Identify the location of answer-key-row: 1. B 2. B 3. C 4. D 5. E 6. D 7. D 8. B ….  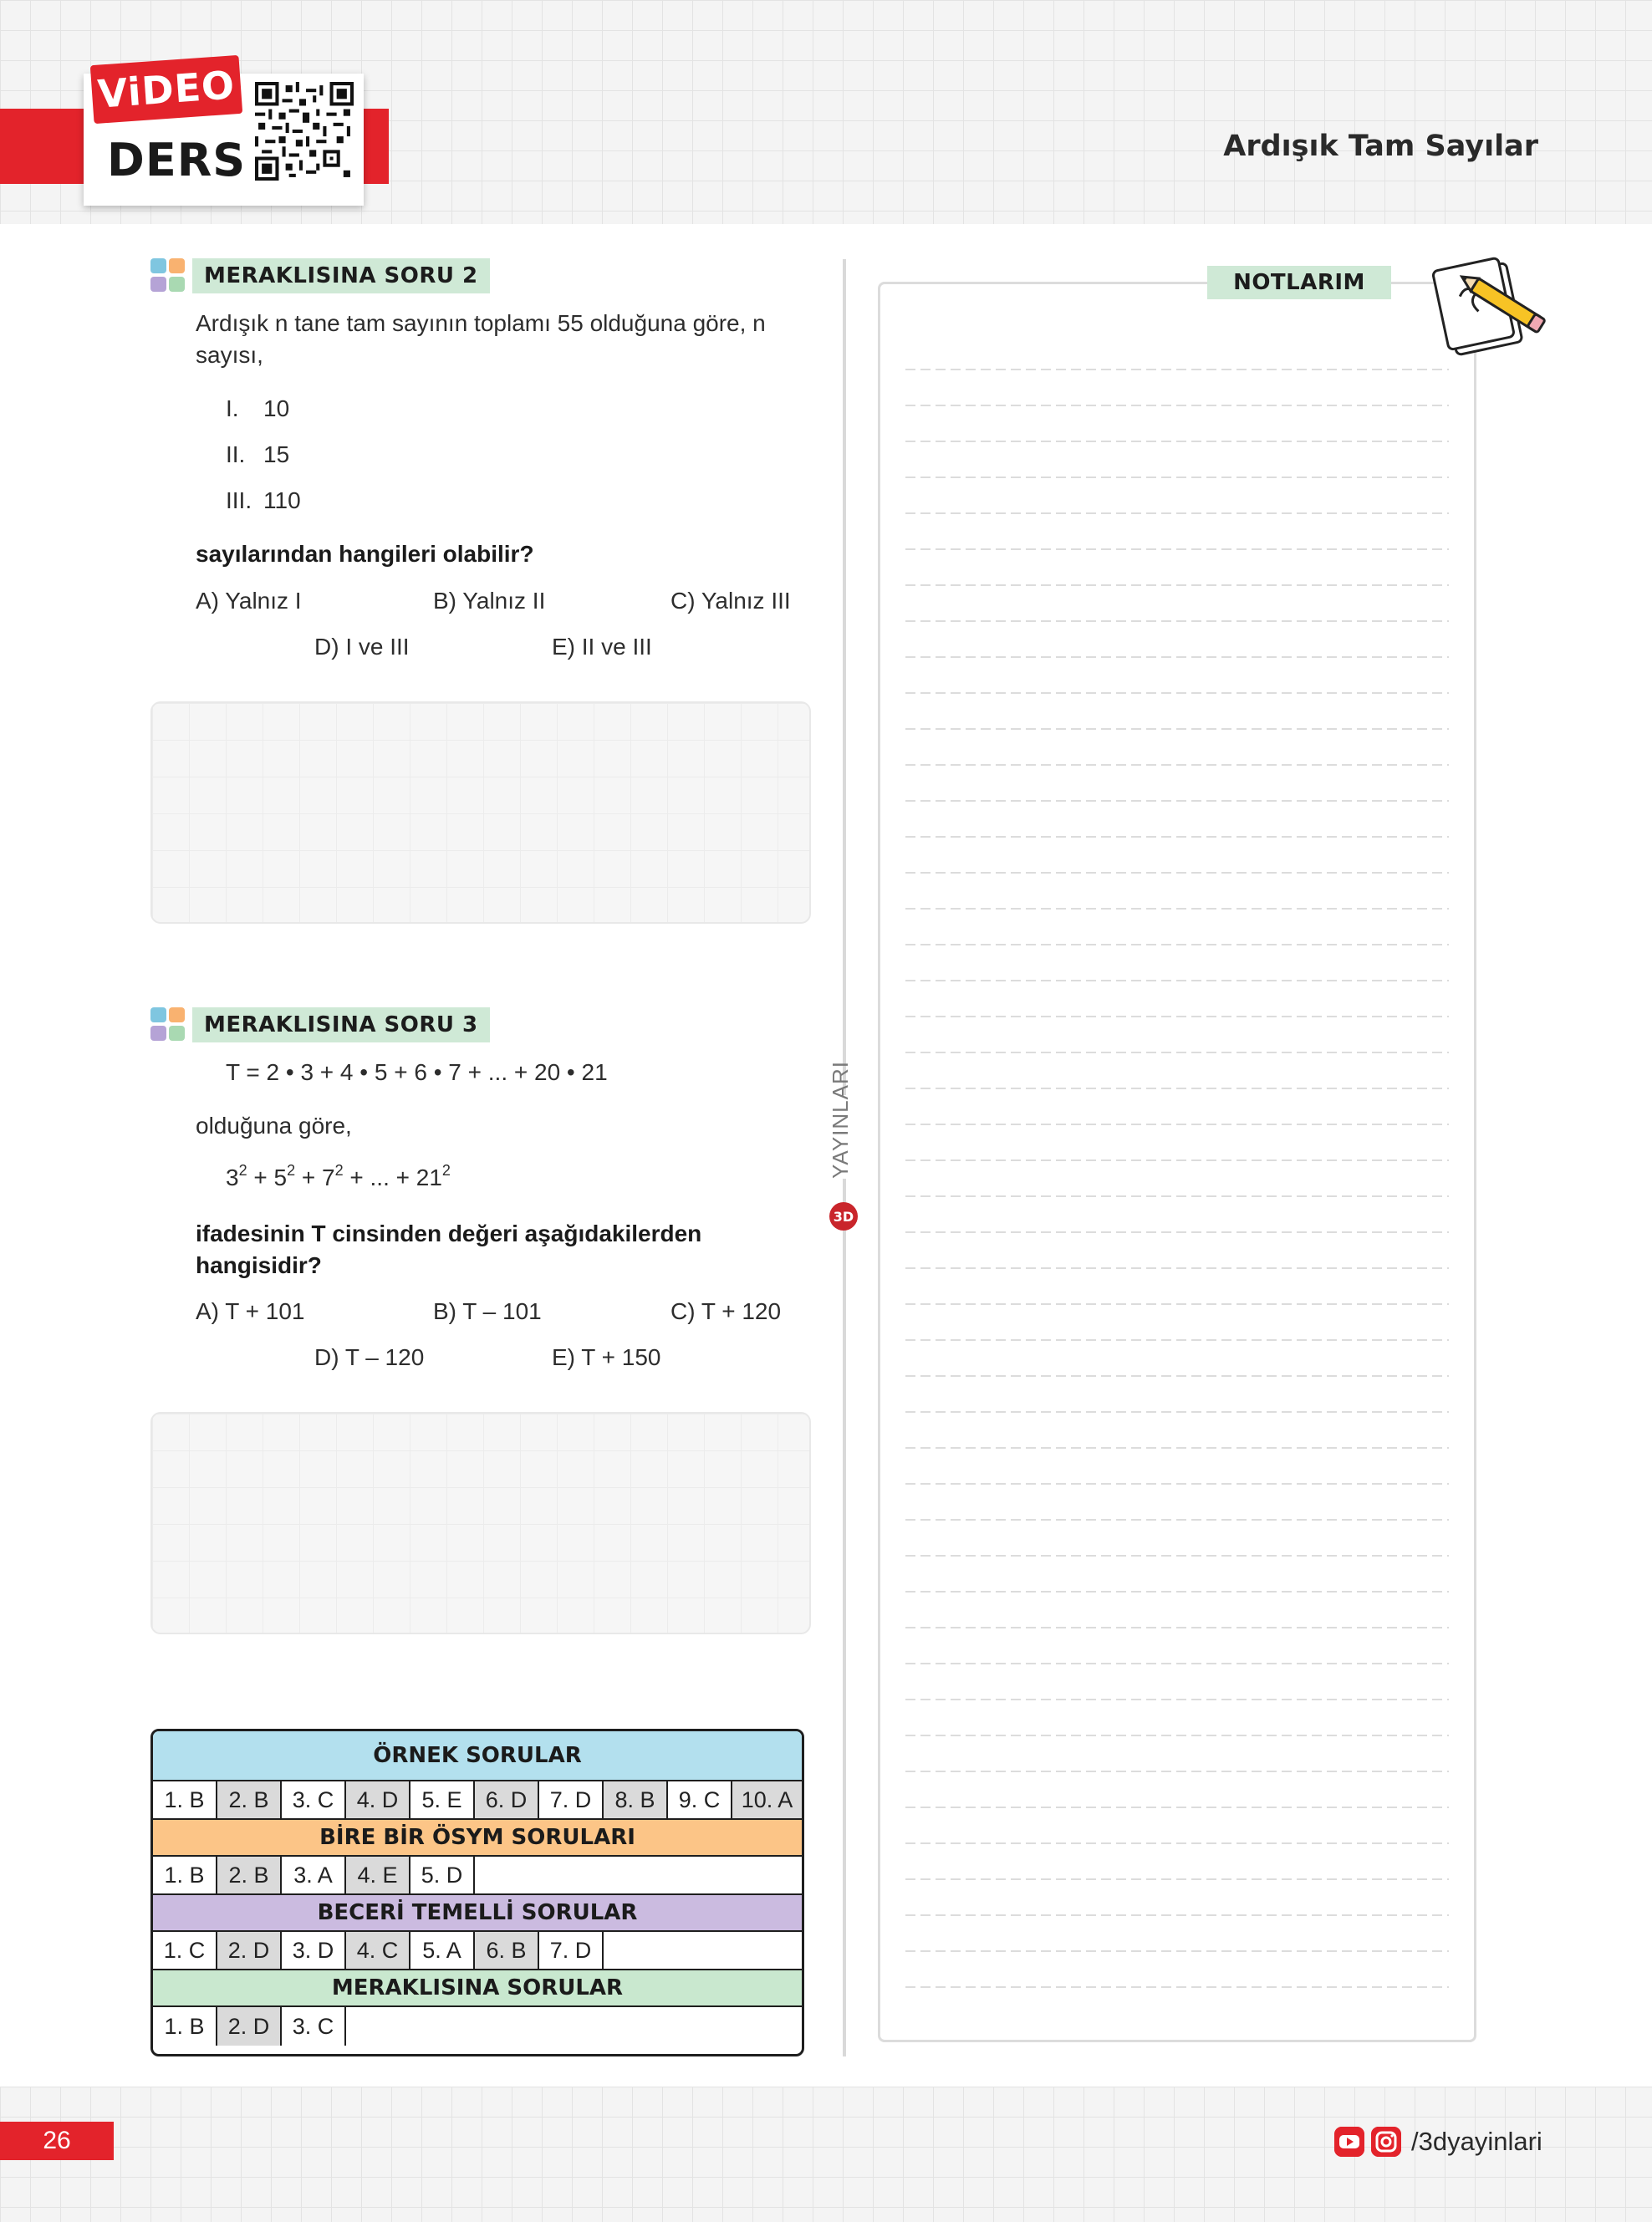
(477, 1800).